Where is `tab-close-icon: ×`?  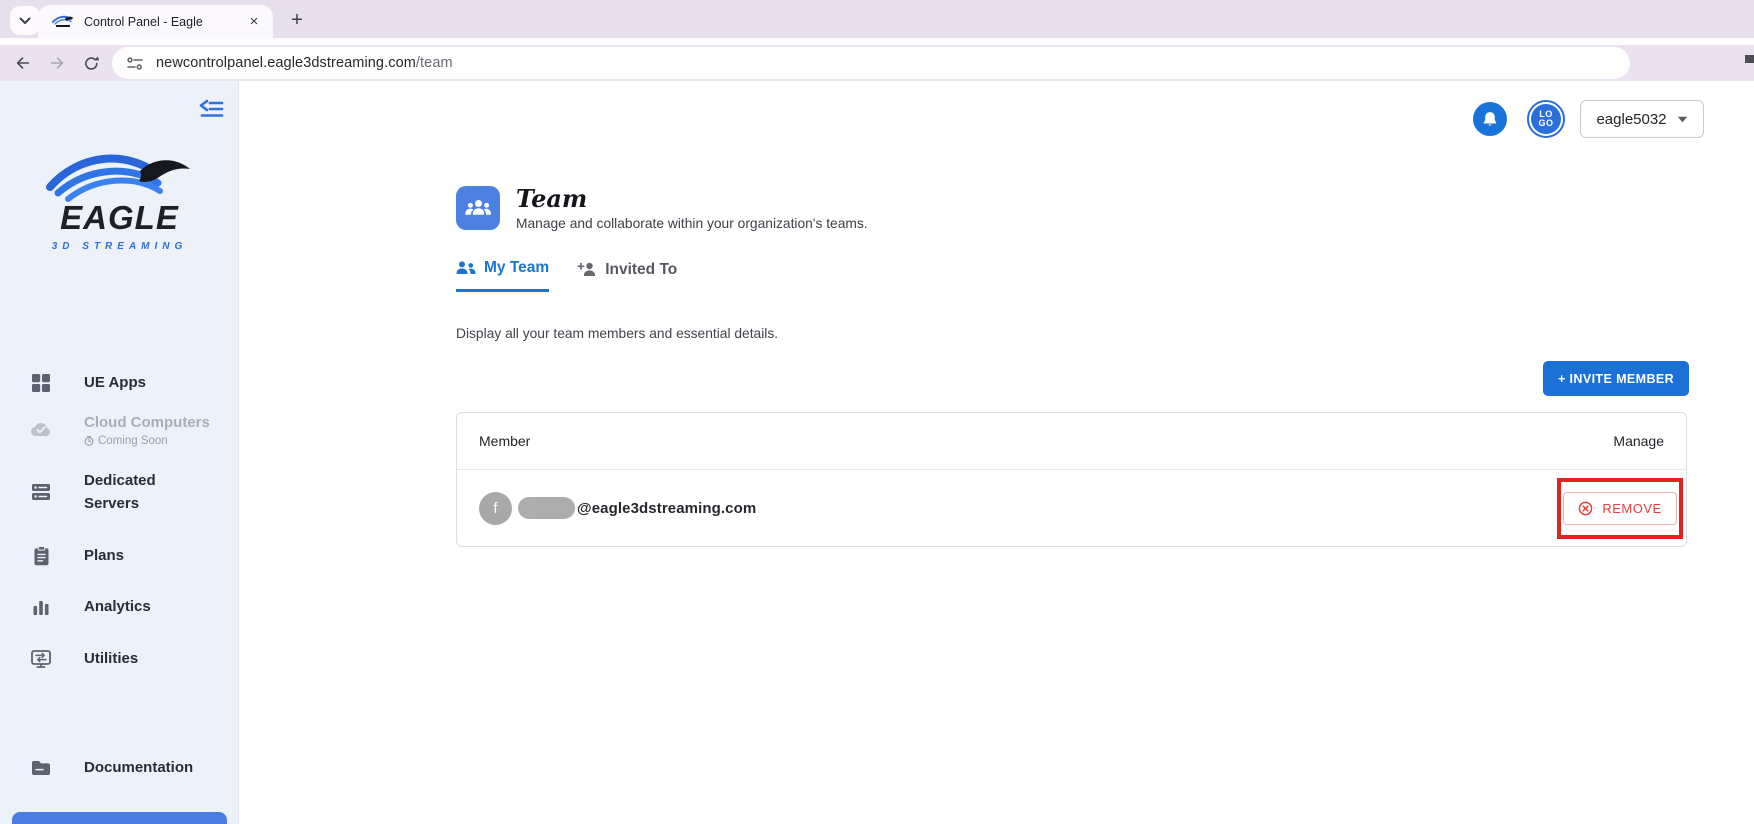
tab-close-icon: × is located at coordinates (254, 22).